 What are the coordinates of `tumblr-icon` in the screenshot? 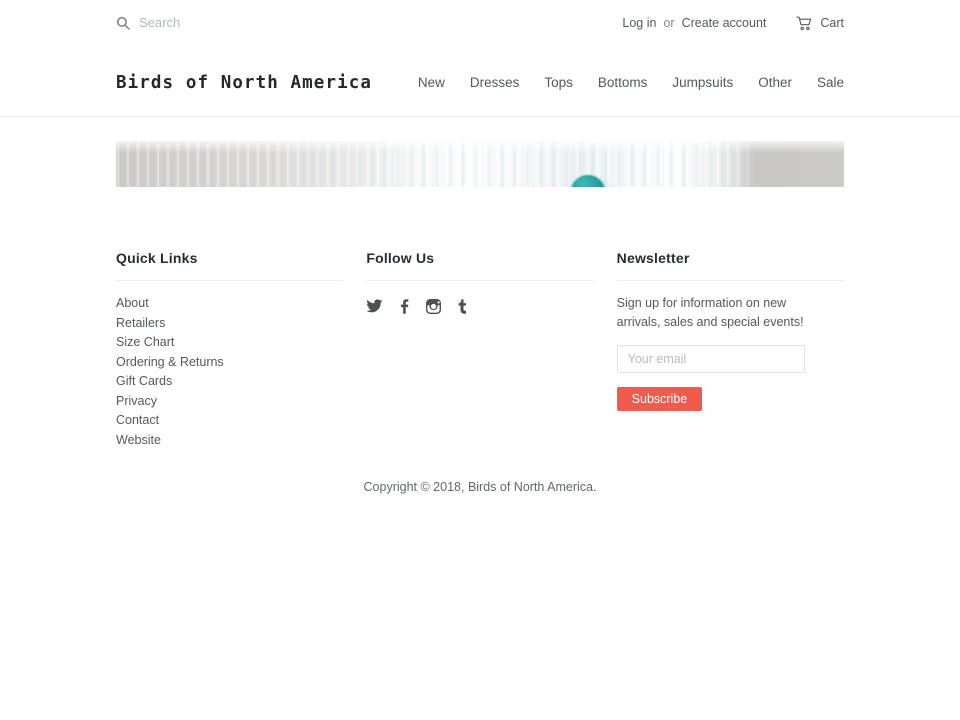 It's located at (462, 306).